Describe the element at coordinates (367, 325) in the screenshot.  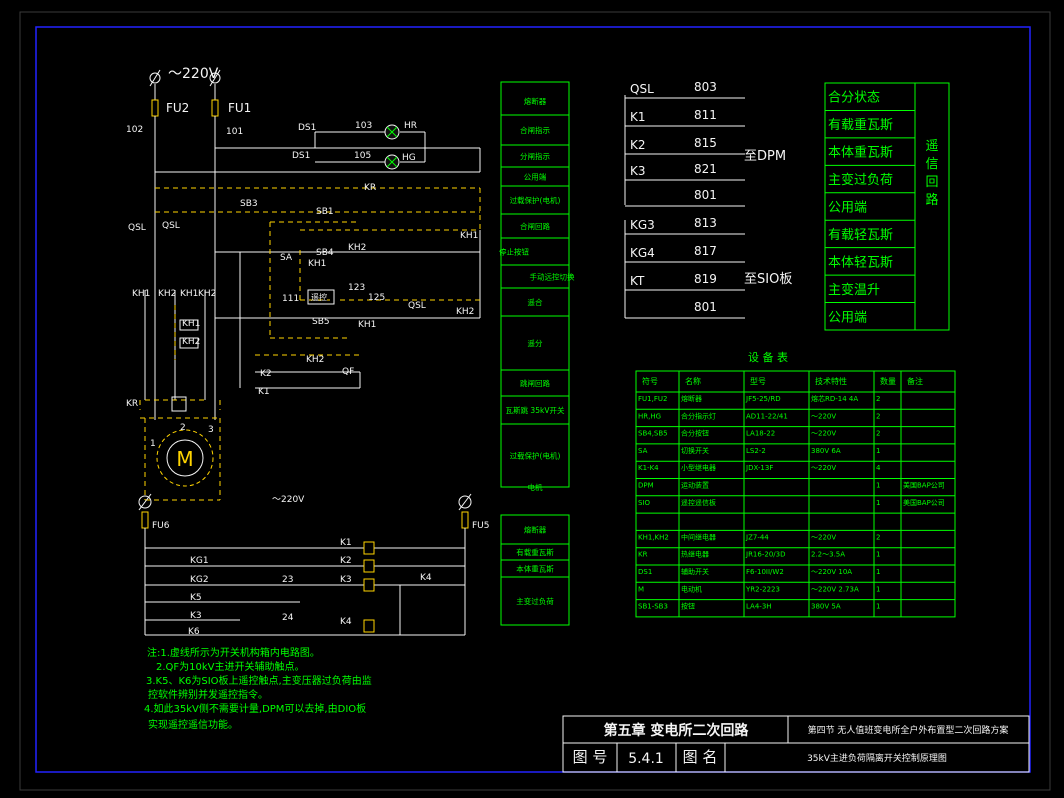
I see `kh1-label-f: KH1` at that location.